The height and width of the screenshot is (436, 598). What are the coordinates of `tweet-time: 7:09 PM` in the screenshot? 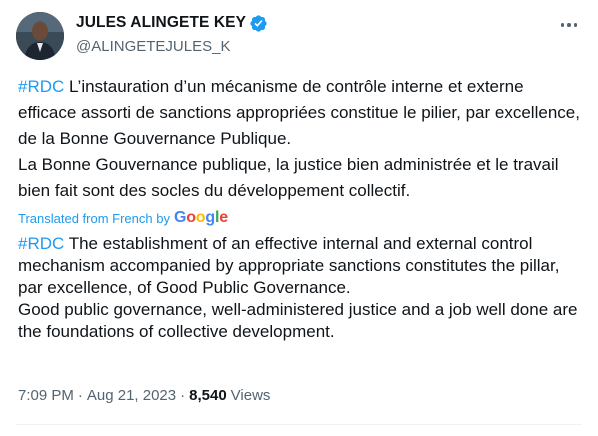 It's located at (46, 395).